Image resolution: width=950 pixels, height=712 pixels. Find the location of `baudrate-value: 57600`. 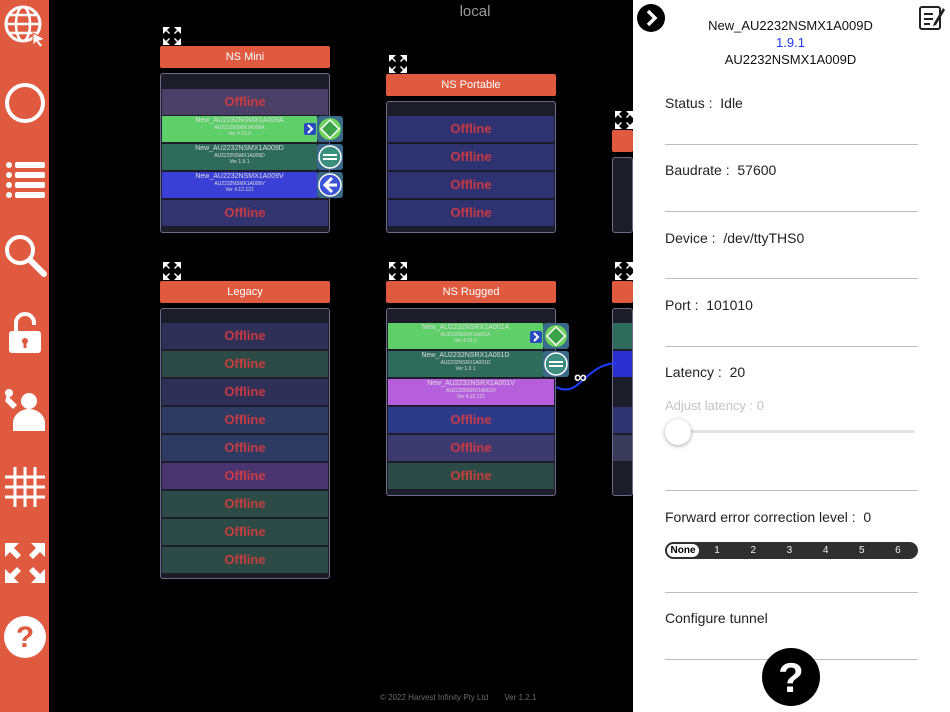

baudrate-value: 57600 is located at coordinates (757, 170).